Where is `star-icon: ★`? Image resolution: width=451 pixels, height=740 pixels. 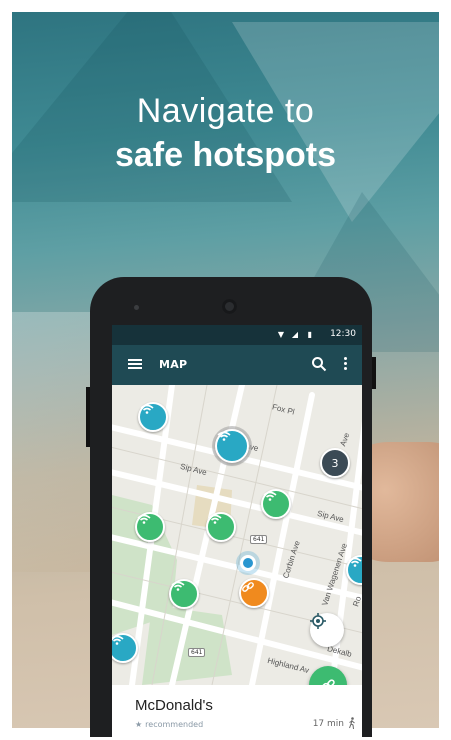
star-icon: ★ is located at coordinates (139, 724).